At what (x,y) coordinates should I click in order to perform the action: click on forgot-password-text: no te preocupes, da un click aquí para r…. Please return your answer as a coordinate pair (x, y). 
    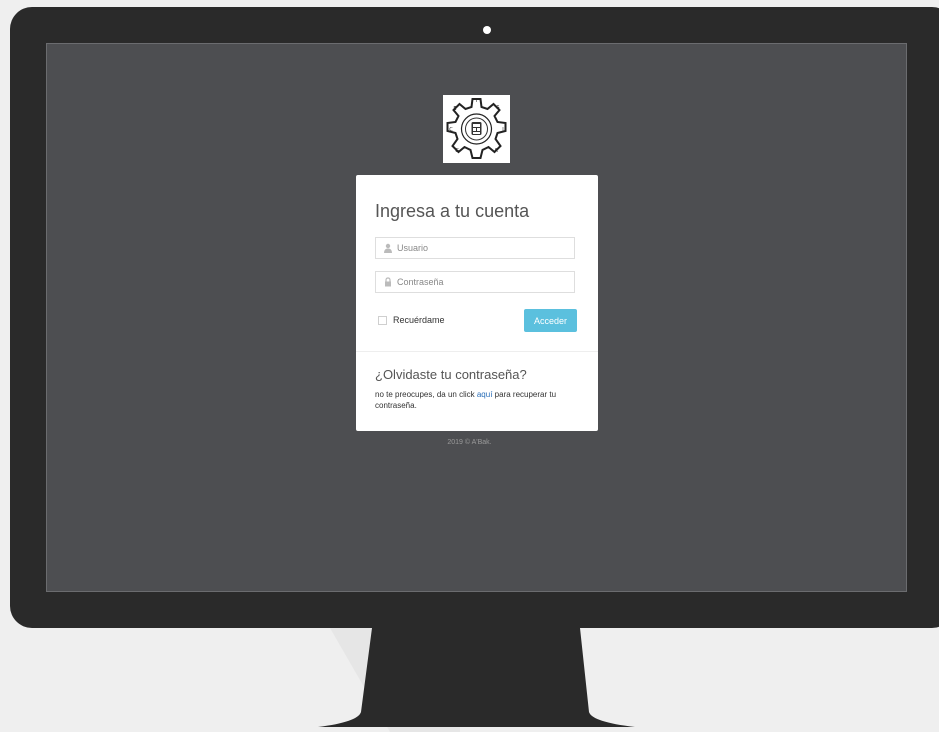
    Looking at the image, I should click on (481, 400).